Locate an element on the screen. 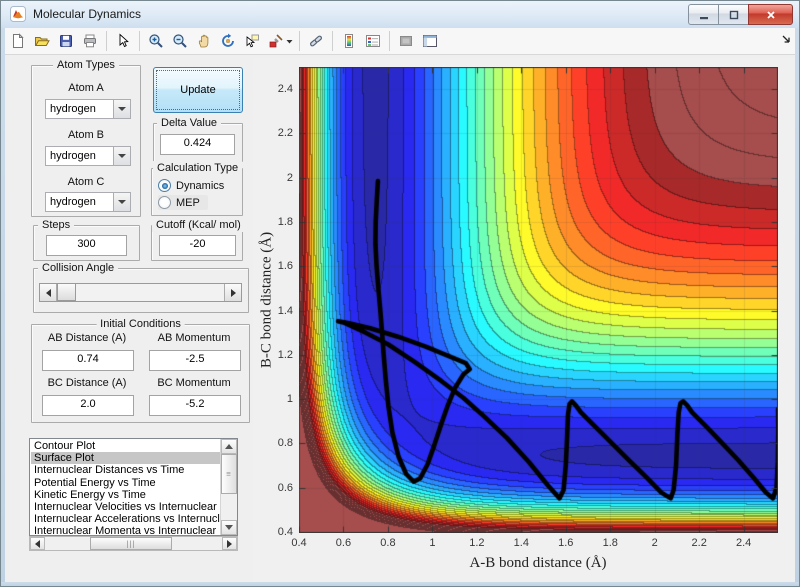 The width and height of the screenshot is (800, 587). slider-left-arrow is located at coordinates (48, 292).